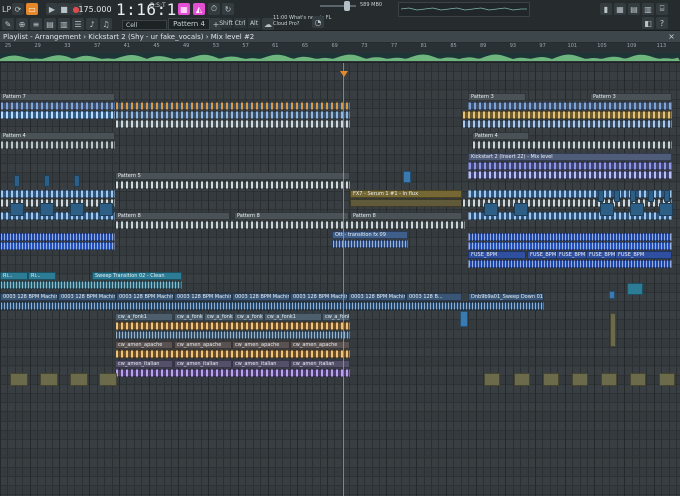 Image resolution: width=680 pixels, height=496 pixels. I want to click on plugin-icon: ♪, so click(92, 24).